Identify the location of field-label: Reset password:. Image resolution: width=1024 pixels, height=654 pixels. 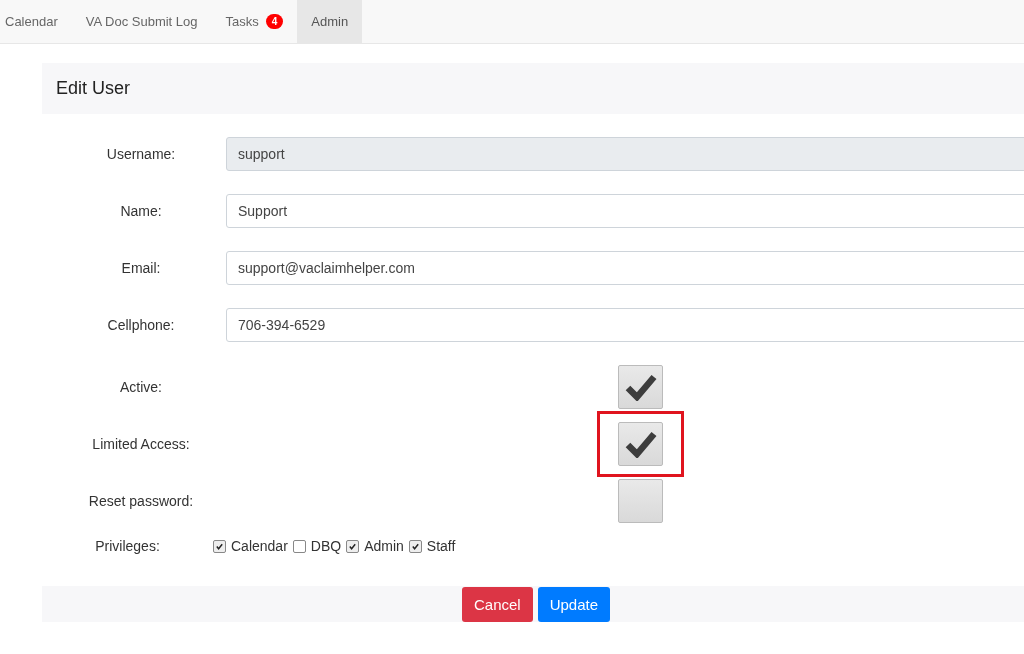
(141, 501).